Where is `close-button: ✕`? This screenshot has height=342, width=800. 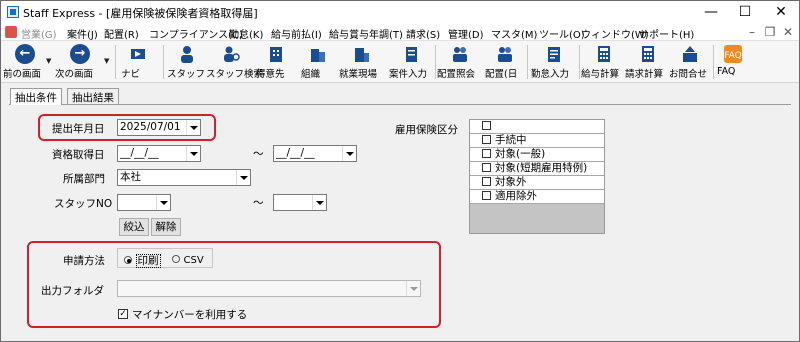
close-button: ✕ is located at coordinates (780, 12).